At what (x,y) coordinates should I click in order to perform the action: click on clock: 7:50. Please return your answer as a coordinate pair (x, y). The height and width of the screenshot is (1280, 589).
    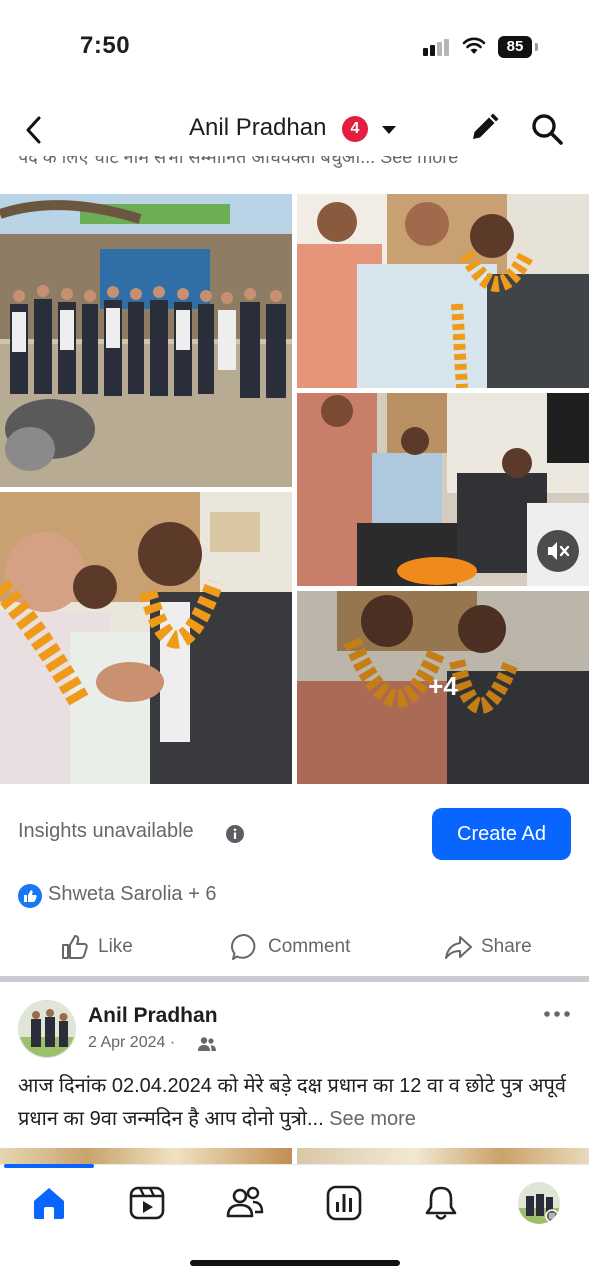
    Looking at the image, I should click on (105, 45).